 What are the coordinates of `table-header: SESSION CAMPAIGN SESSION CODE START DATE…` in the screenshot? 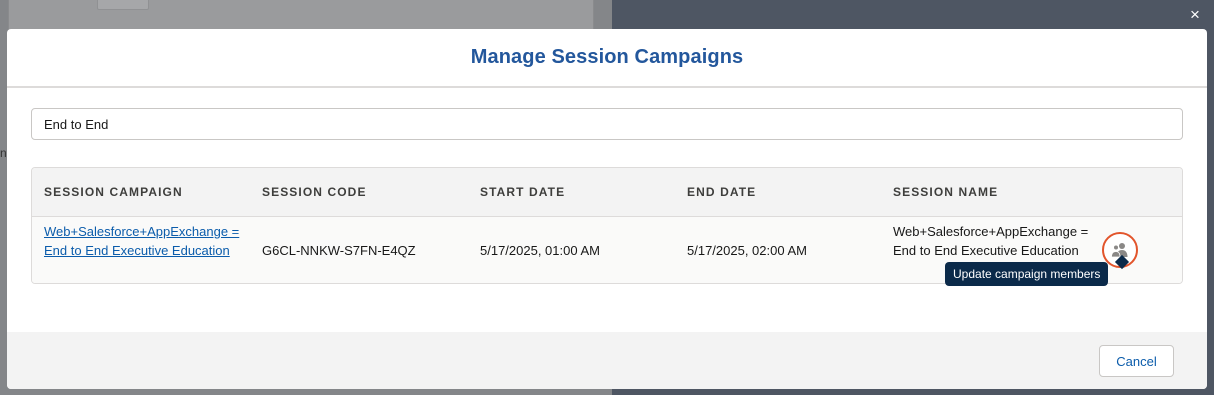 It's located at (607, 192).